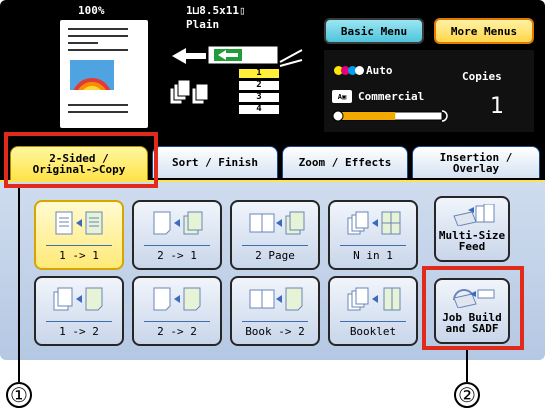 This screenshot has width=545, height=410. I want to click on photo-text-icon: A▣, so click(342, 96).